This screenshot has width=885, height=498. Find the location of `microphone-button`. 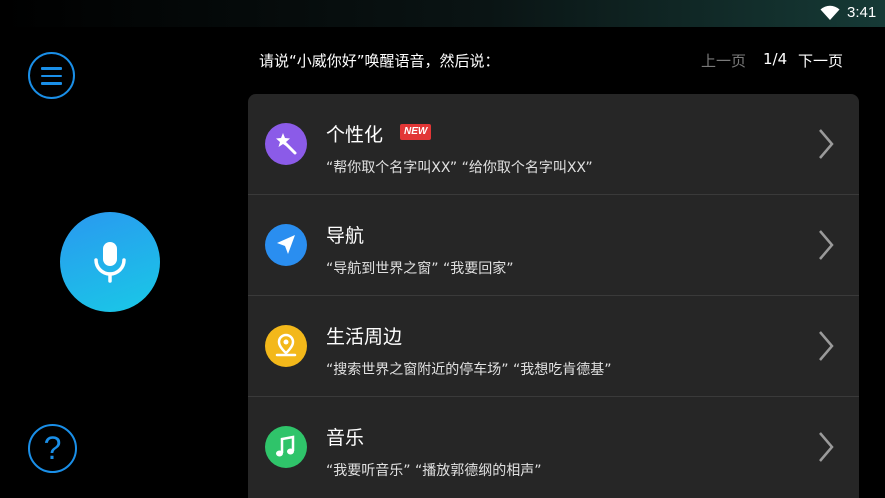

microphone-button is located at coordinates (110, 262).